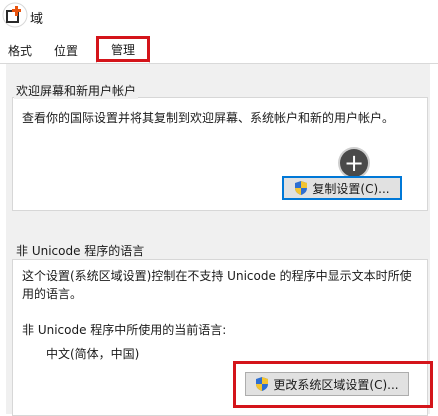  What do you see at coordinates (301, 188) in the screenshot?
I see `shield-icon` at bounding box center [301, 188].